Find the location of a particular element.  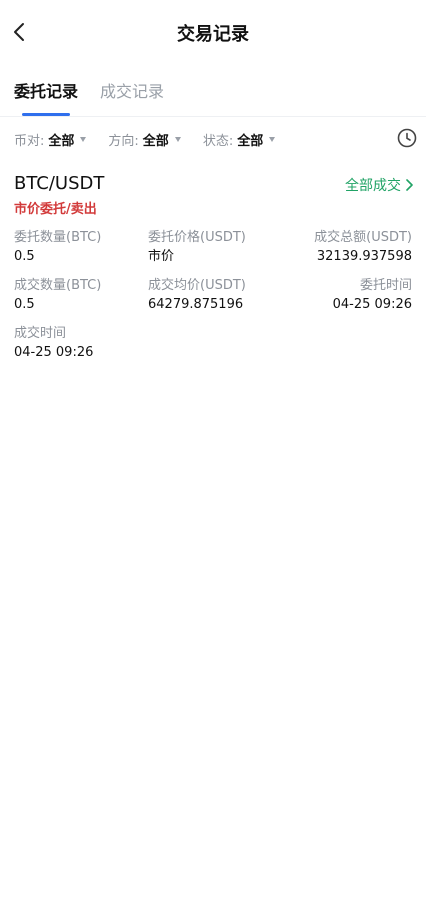

tab-trade-records: 成交记录 is located at coordinates (132, 90).